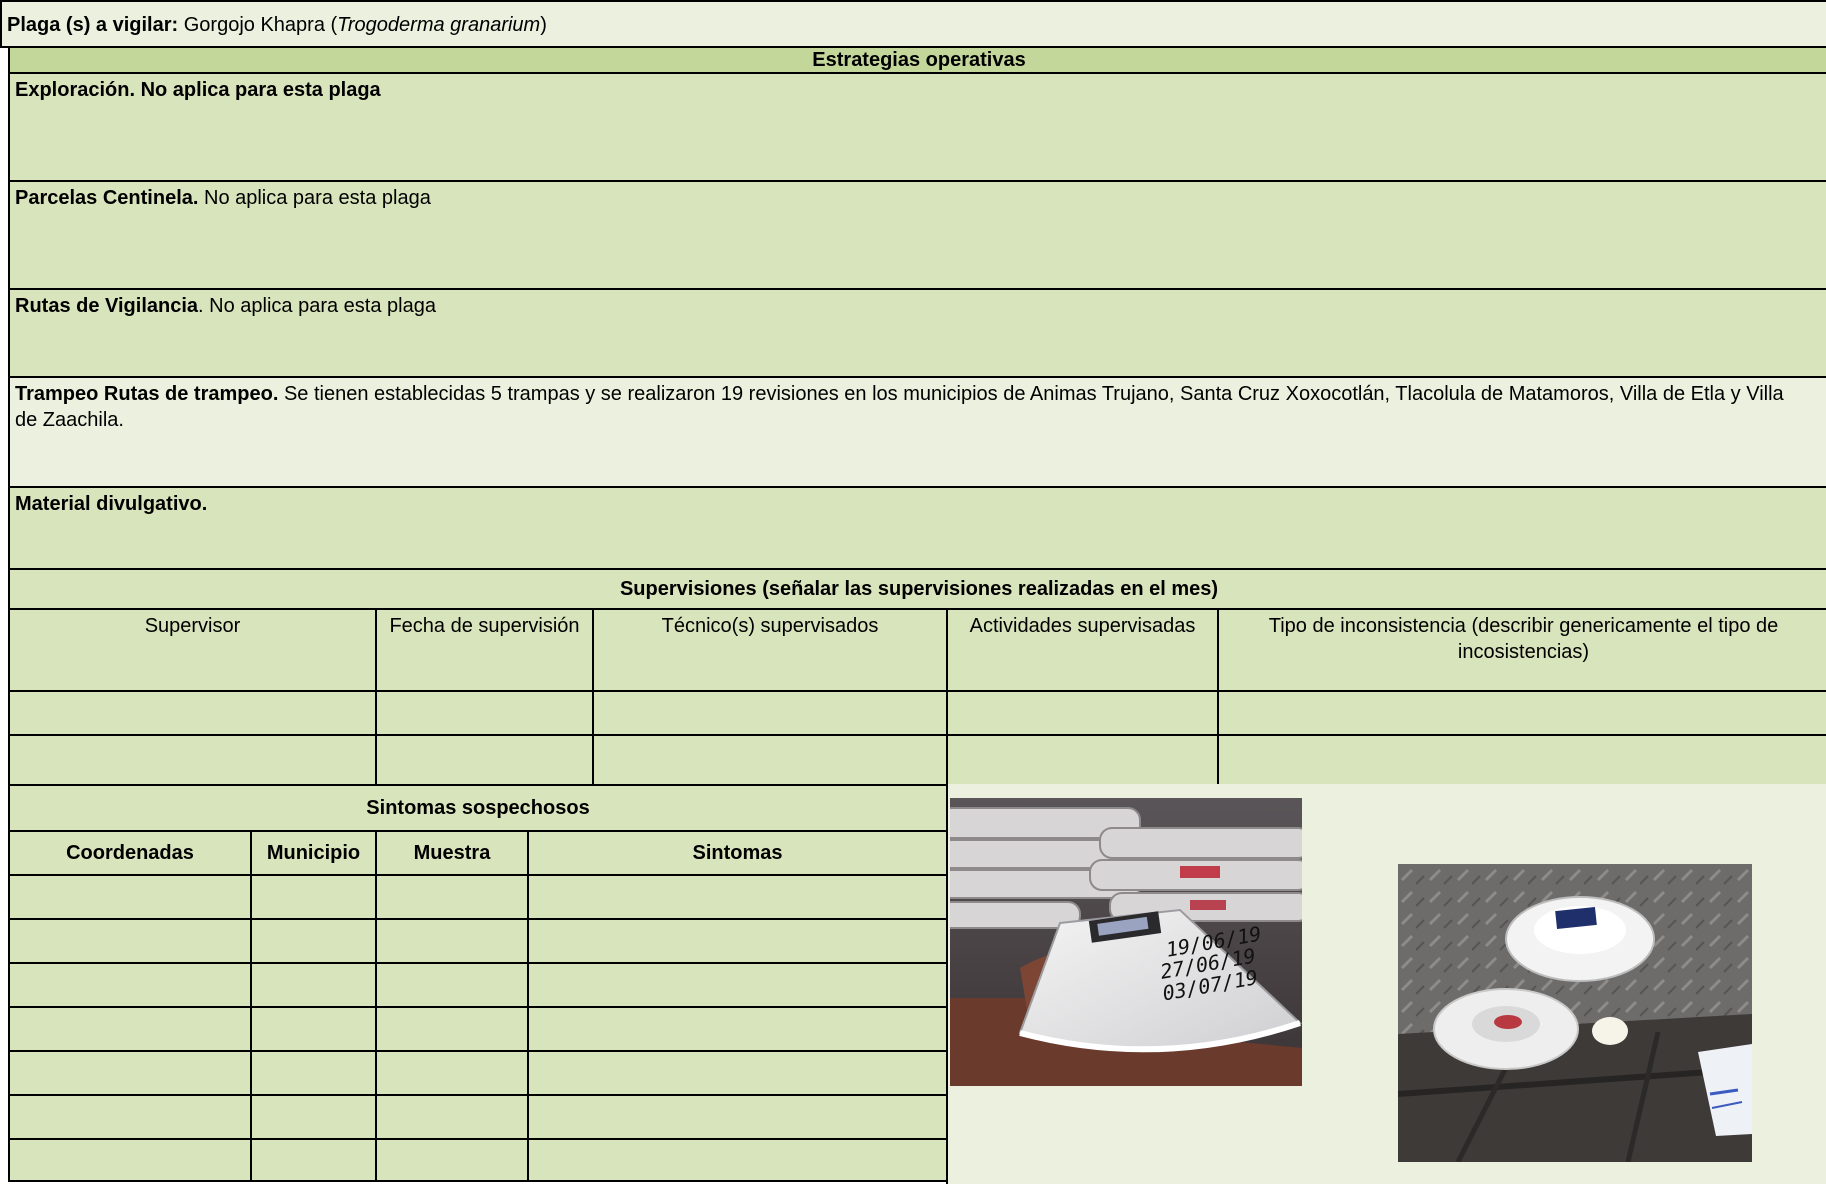  I want to click on sint-col-coordenadas-label: Coordenadas, so click(130, 853).